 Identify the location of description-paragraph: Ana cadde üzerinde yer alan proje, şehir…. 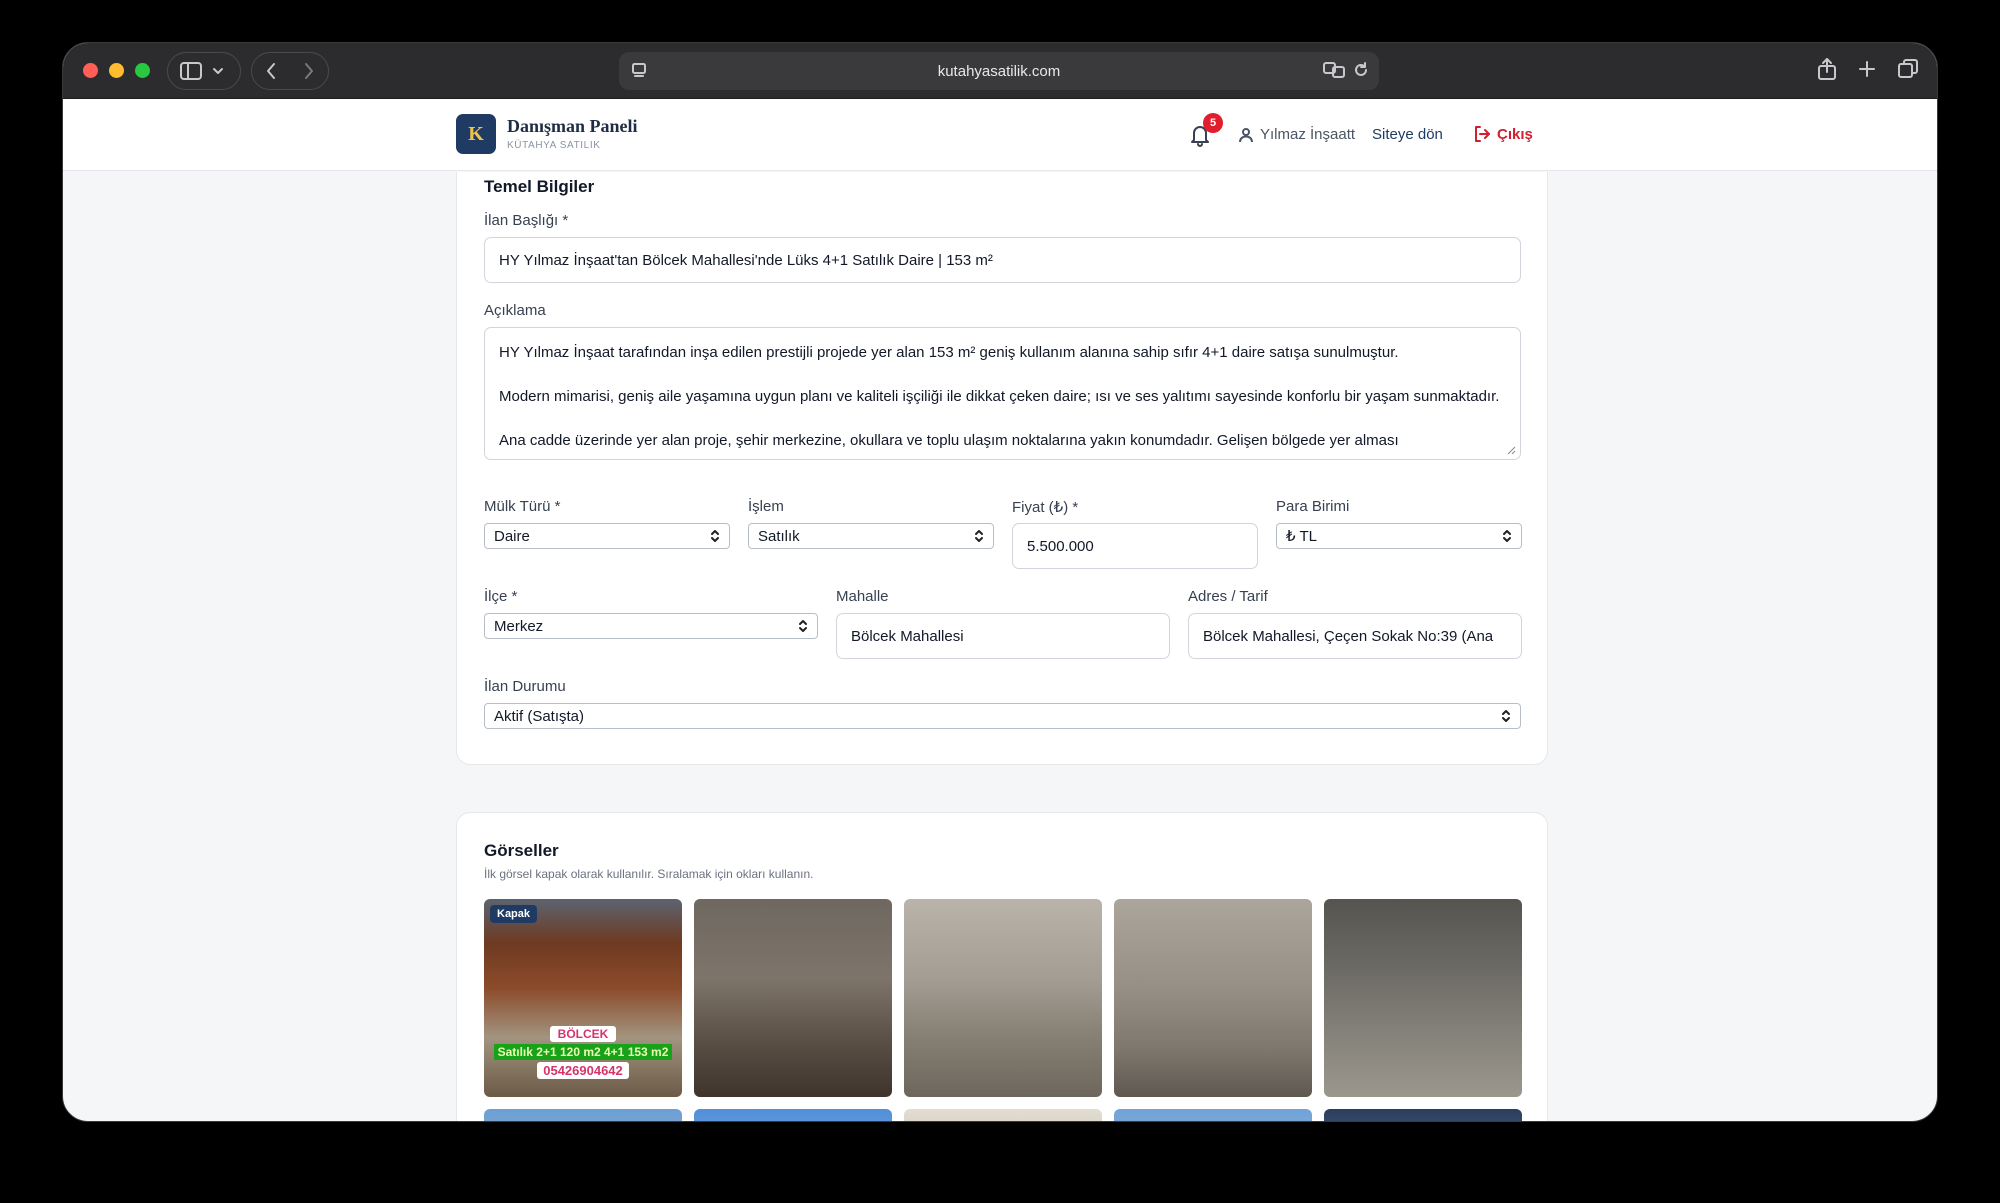
(949, 440).